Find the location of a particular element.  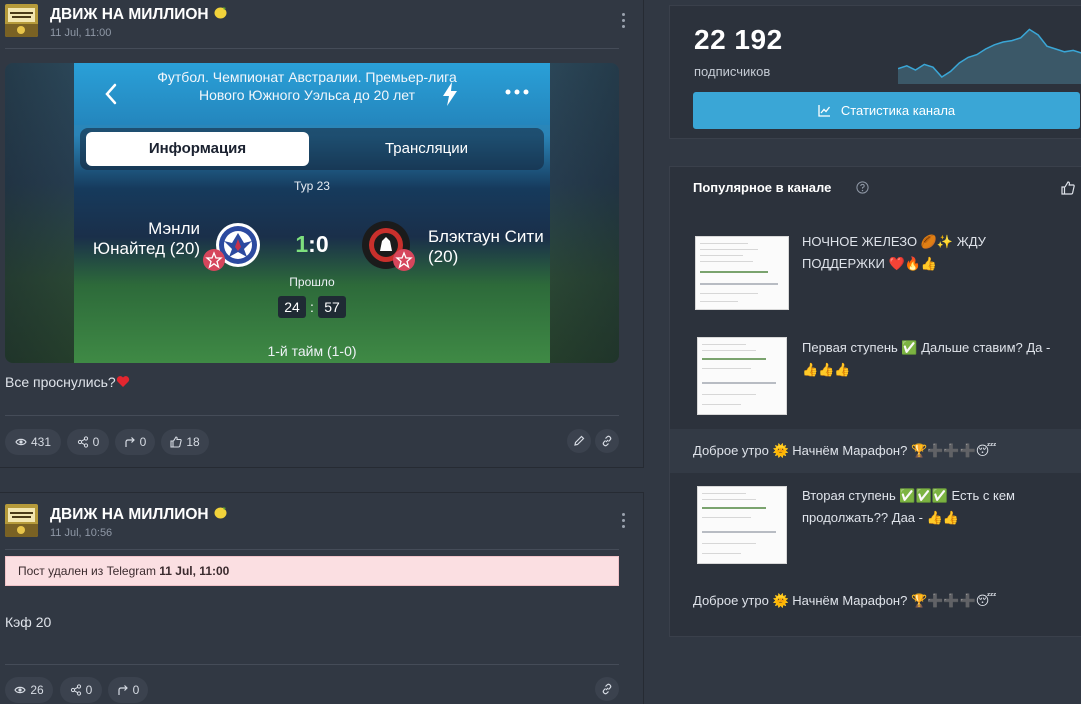

deleted-notice: Пост удален из Telegram 11 Jul, 11:00 is located at coordinates (312, 571).